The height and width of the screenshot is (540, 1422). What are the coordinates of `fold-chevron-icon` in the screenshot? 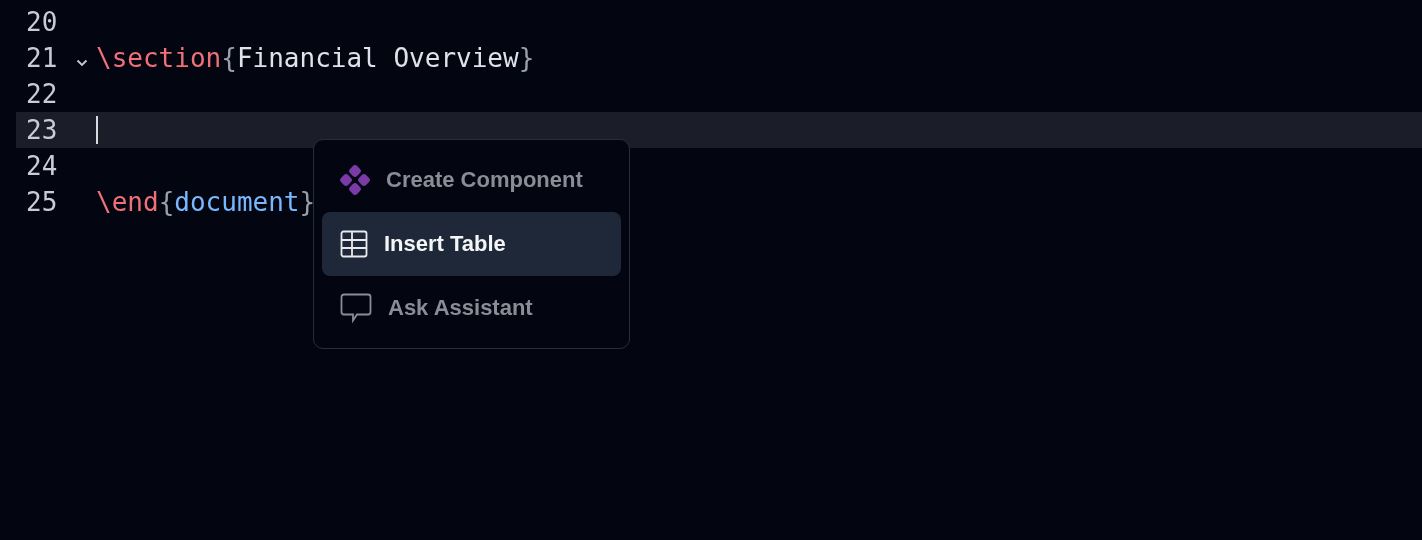 It's located at (82, 63).